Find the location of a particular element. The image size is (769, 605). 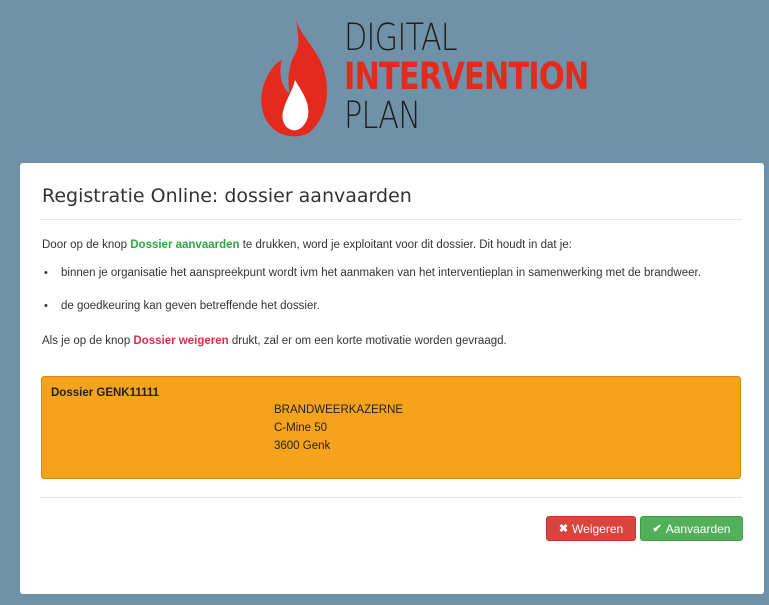

accept-button: ✔ Aanvaarden is located at coordinates (691, 528).